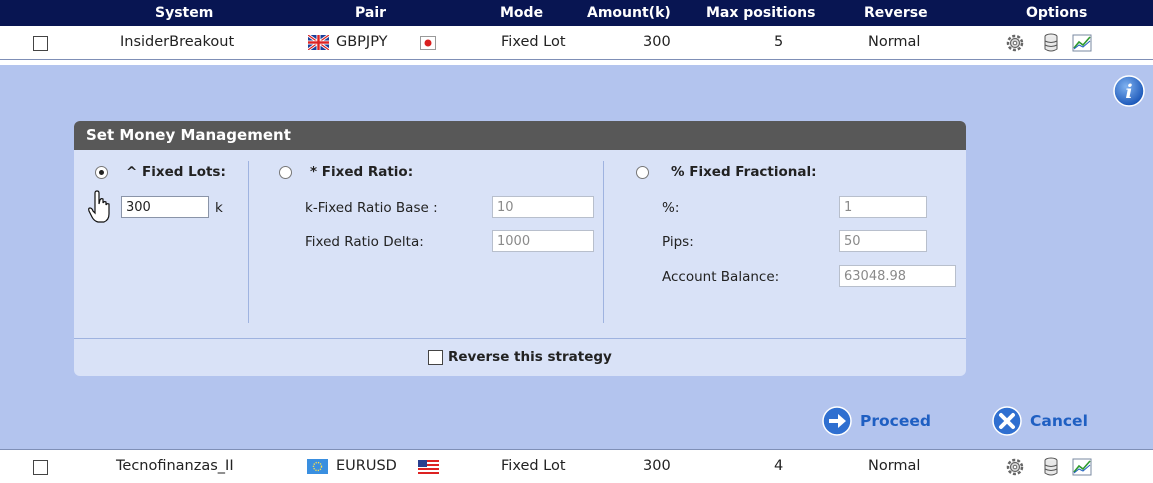 Image resolution: width=1153 pixels, height=483 pixels. What do you see at coordinates (285, 172) in the screenshot?
I see `fixed-ratio-radio` at bounding box center [285, 172].